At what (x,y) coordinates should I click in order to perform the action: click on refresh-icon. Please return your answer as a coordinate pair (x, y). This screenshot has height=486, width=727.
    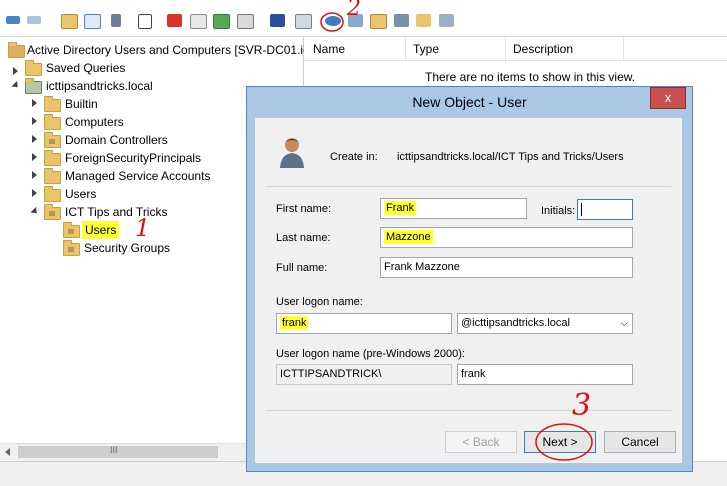
    Looking at the image, I should click on (198, 21).